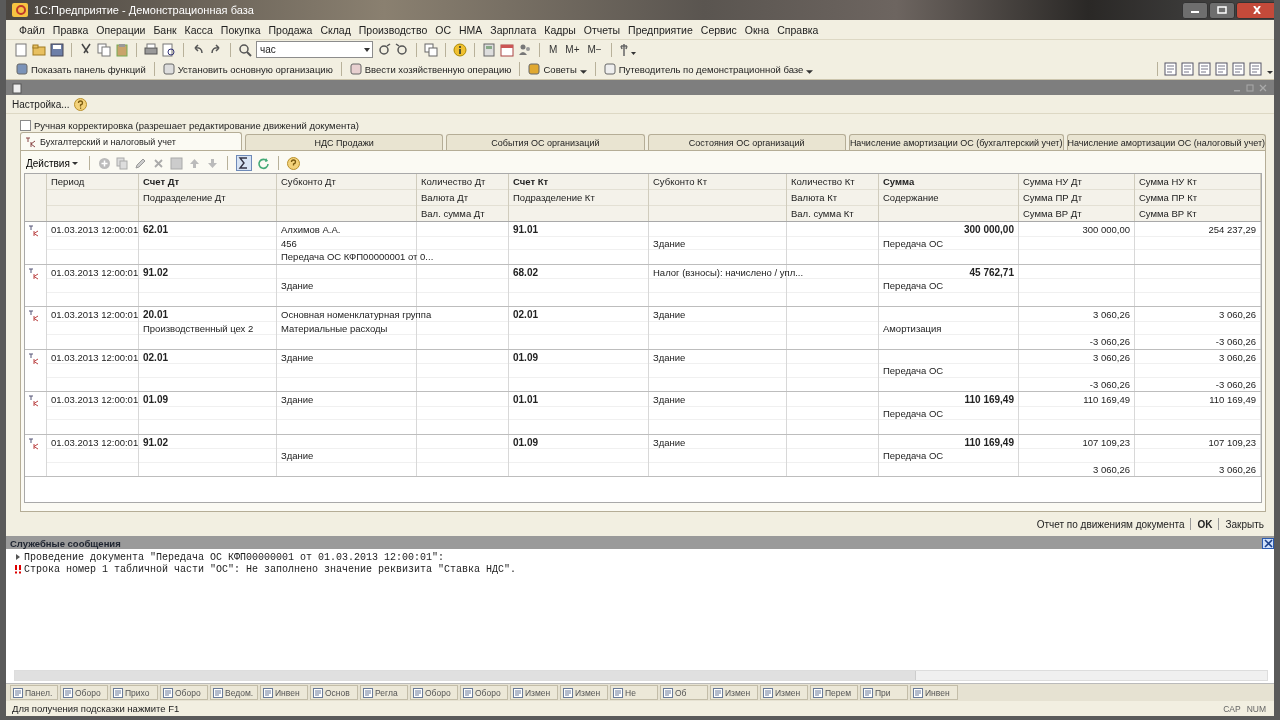 The width and height of the screenshot is (1280, 720). Describe the element at coordinates (453, 213) in the screenshot. I see `column-header: Вал. сумма Дт` at that location.